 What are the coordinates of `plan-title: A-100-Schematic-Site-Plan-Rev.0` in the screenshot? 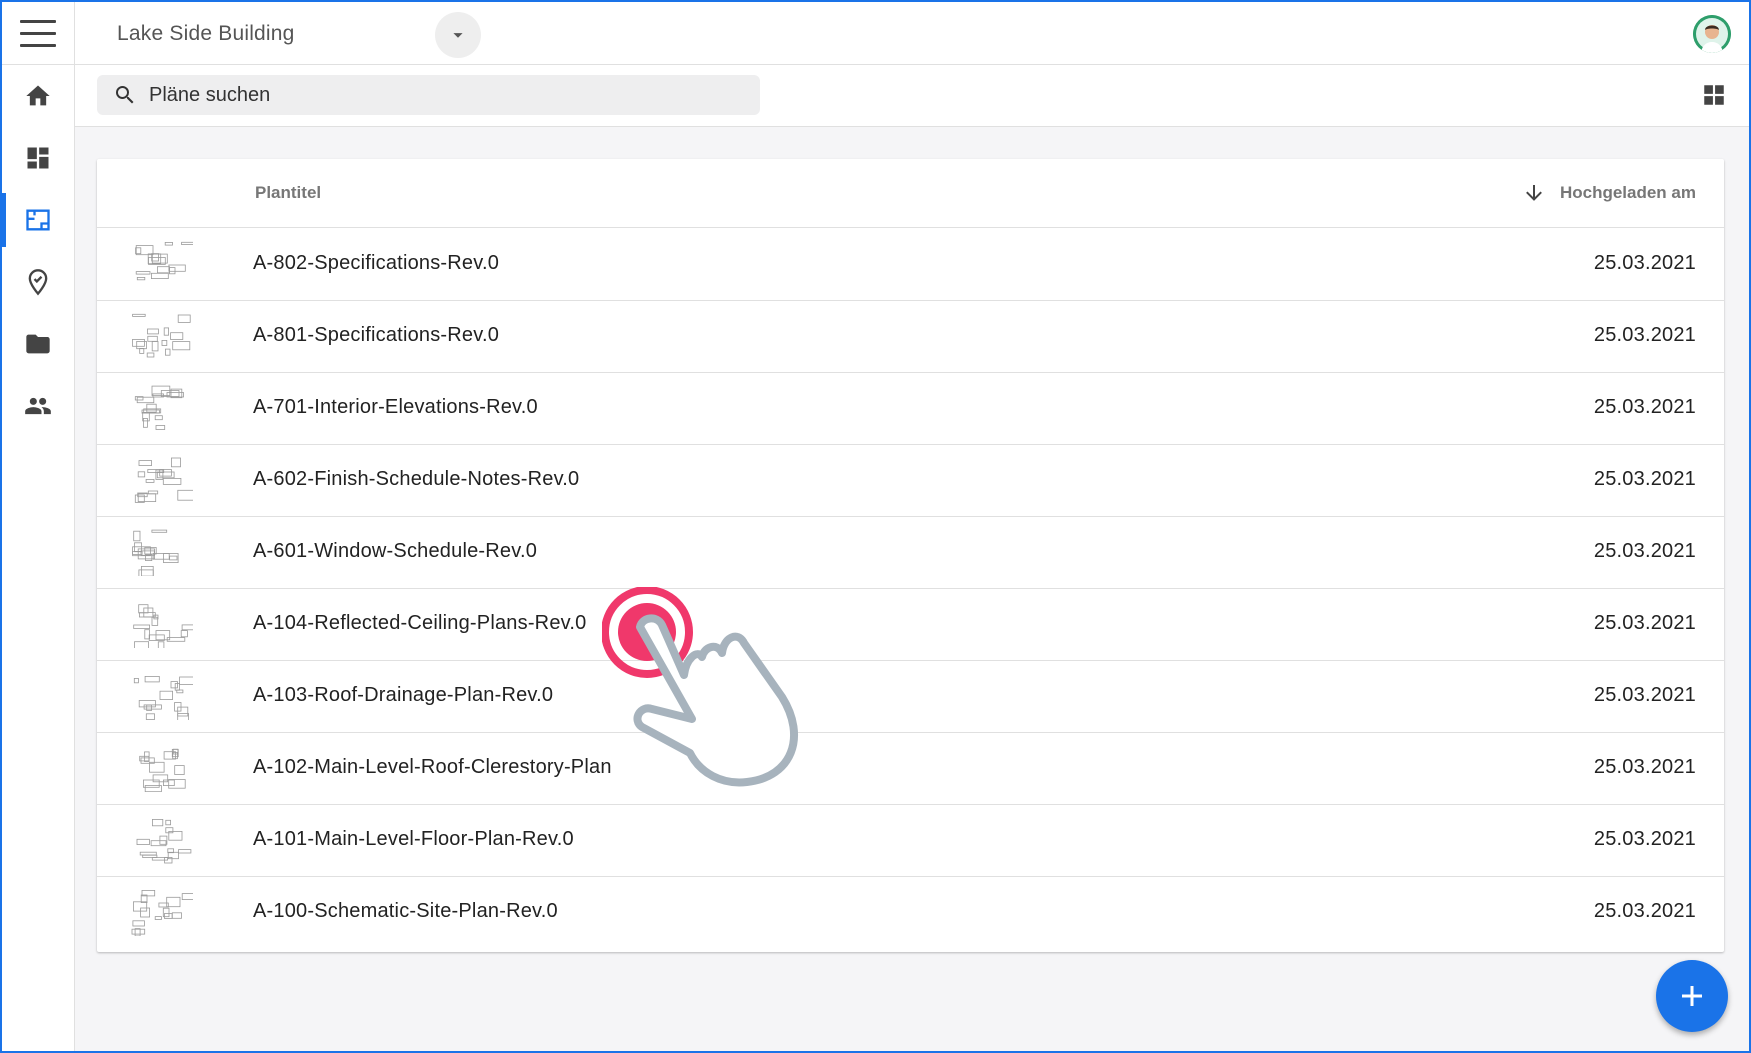 It's located at (405, 911).